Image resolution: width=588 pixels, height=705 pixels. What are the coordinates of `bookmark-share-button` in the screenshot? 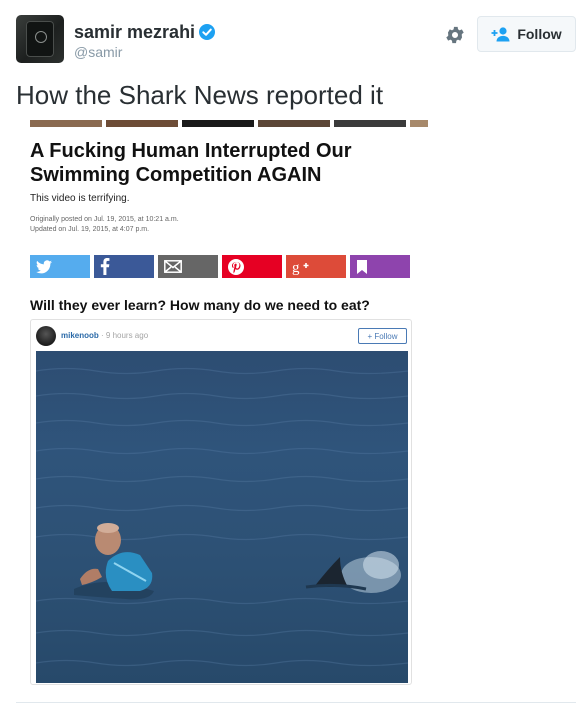 It's located at (380, 266).